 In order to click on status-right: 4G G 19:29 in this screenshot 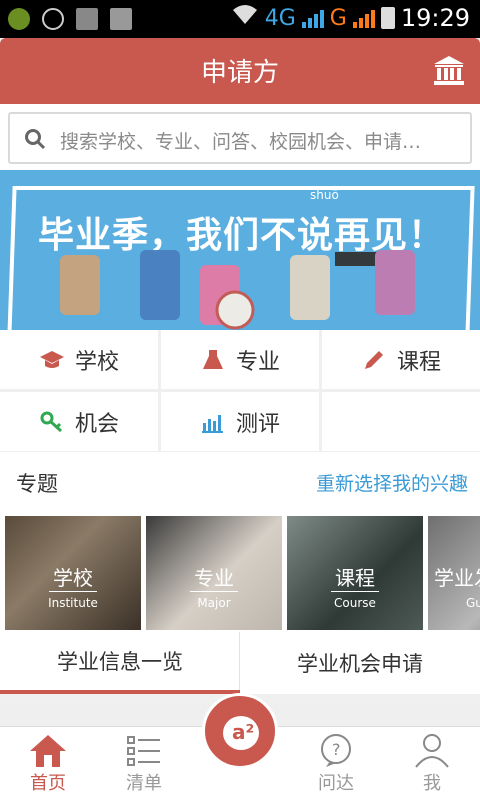, I will do `click(350, 18)`.